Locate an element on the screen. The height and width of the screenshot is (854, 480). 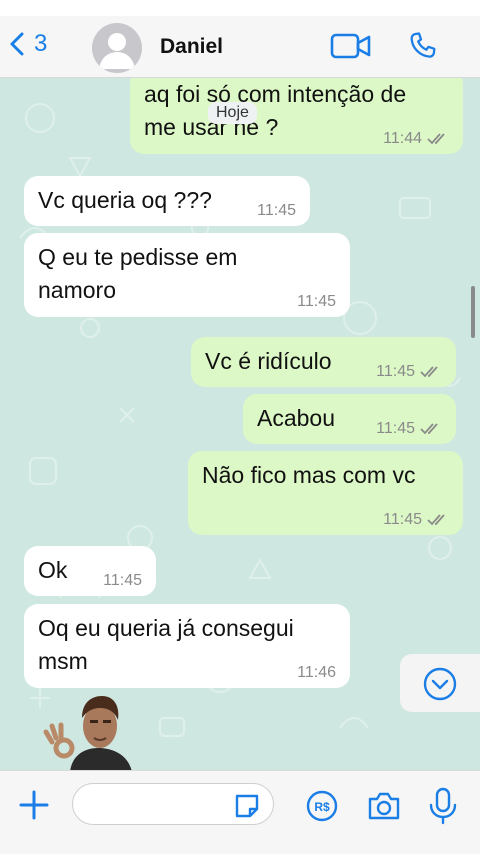
message-outgoing: Vc é ridículo 11:45 is located at coordinates (323, 362).